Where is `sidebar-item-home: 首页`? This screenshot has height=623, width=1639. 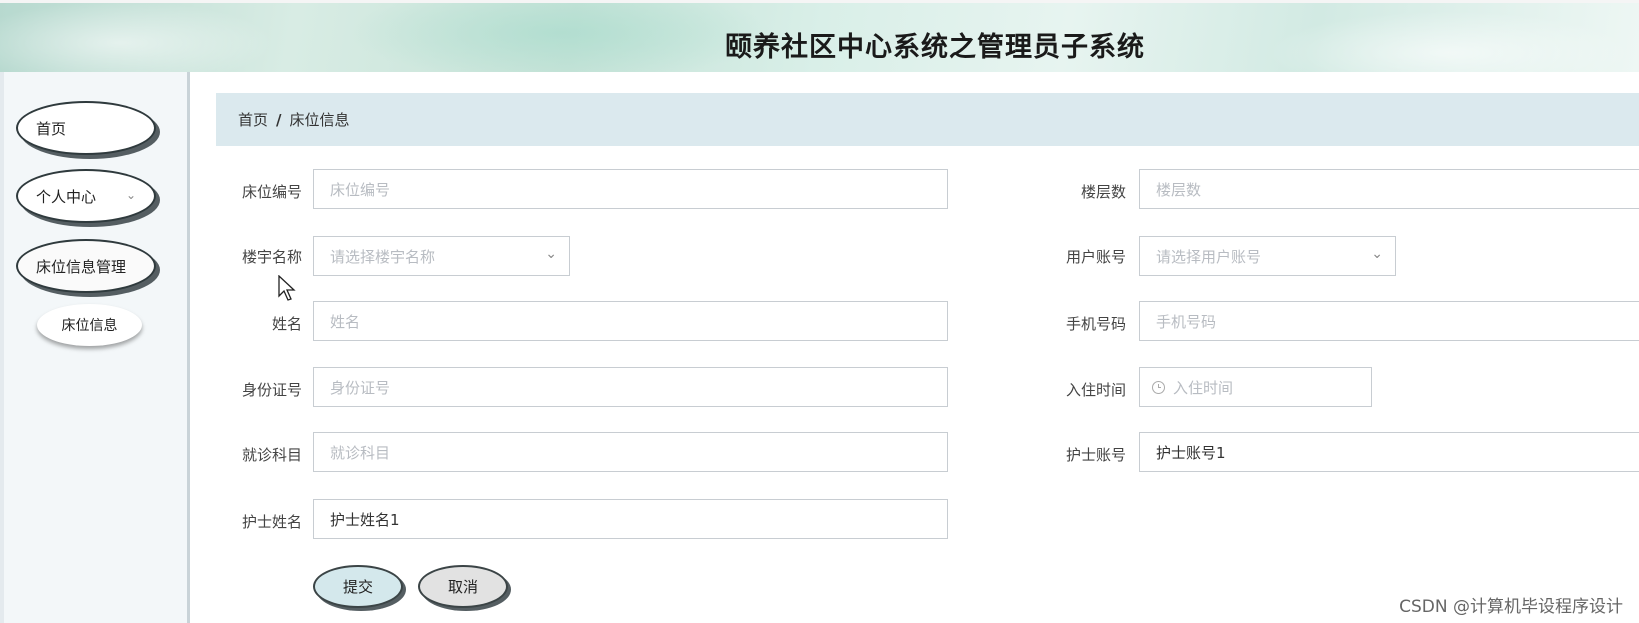
sidebar-item-home: 首页 is located at coordinates (86, 128).